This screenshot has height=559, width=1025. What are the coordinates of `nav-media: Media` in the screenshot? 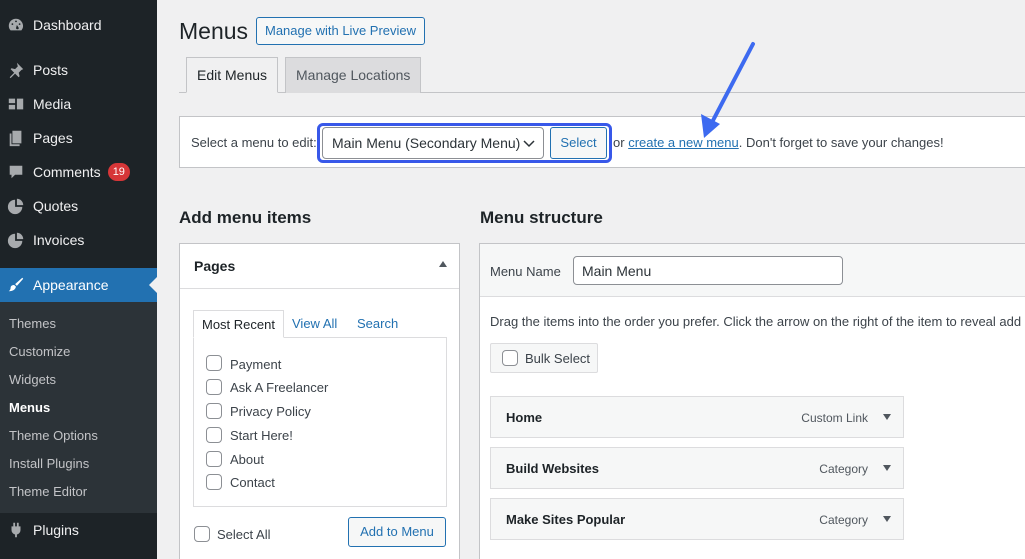 It's located at (78, 104).